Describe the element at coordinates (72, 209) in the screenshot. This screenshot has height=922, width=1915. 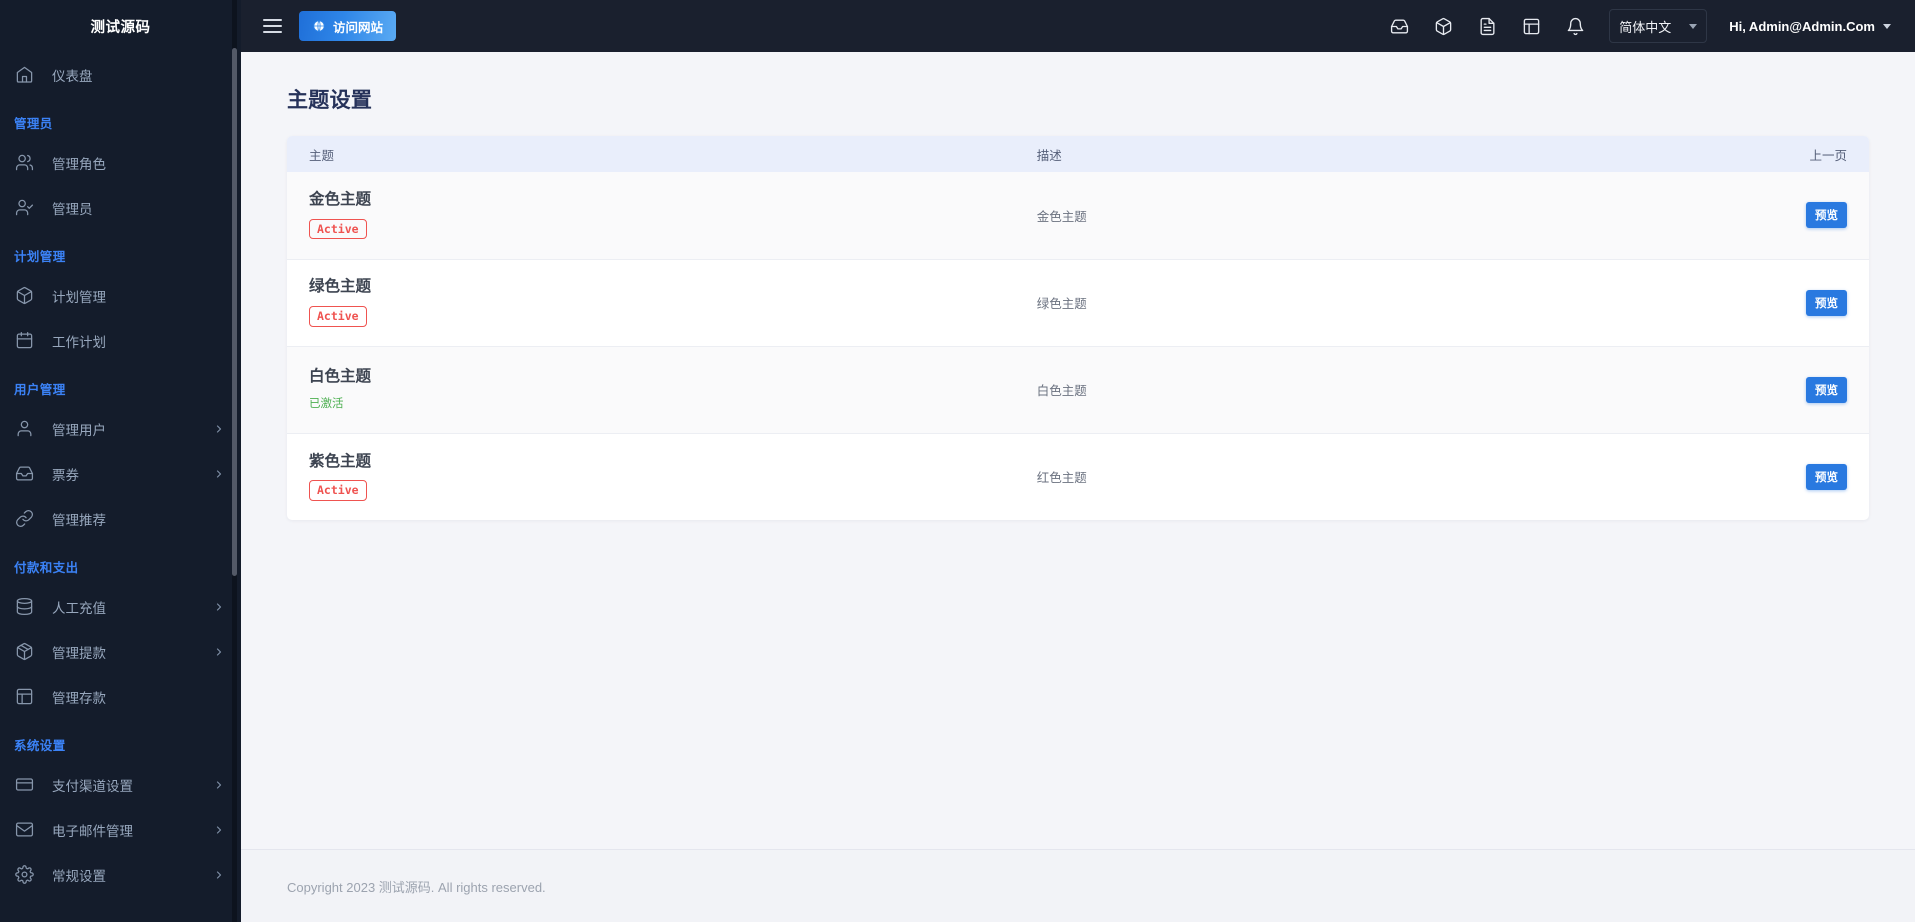
I see `sidebar-item-label: 管理员` at that location.